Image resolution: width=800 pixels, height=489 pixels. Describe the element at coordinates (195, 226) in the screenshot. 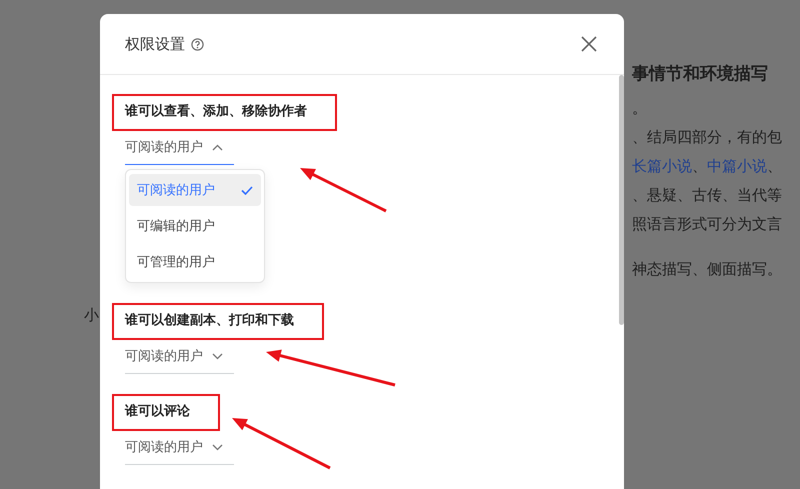

I see `menu-option: 可编辑的用户` at that location.